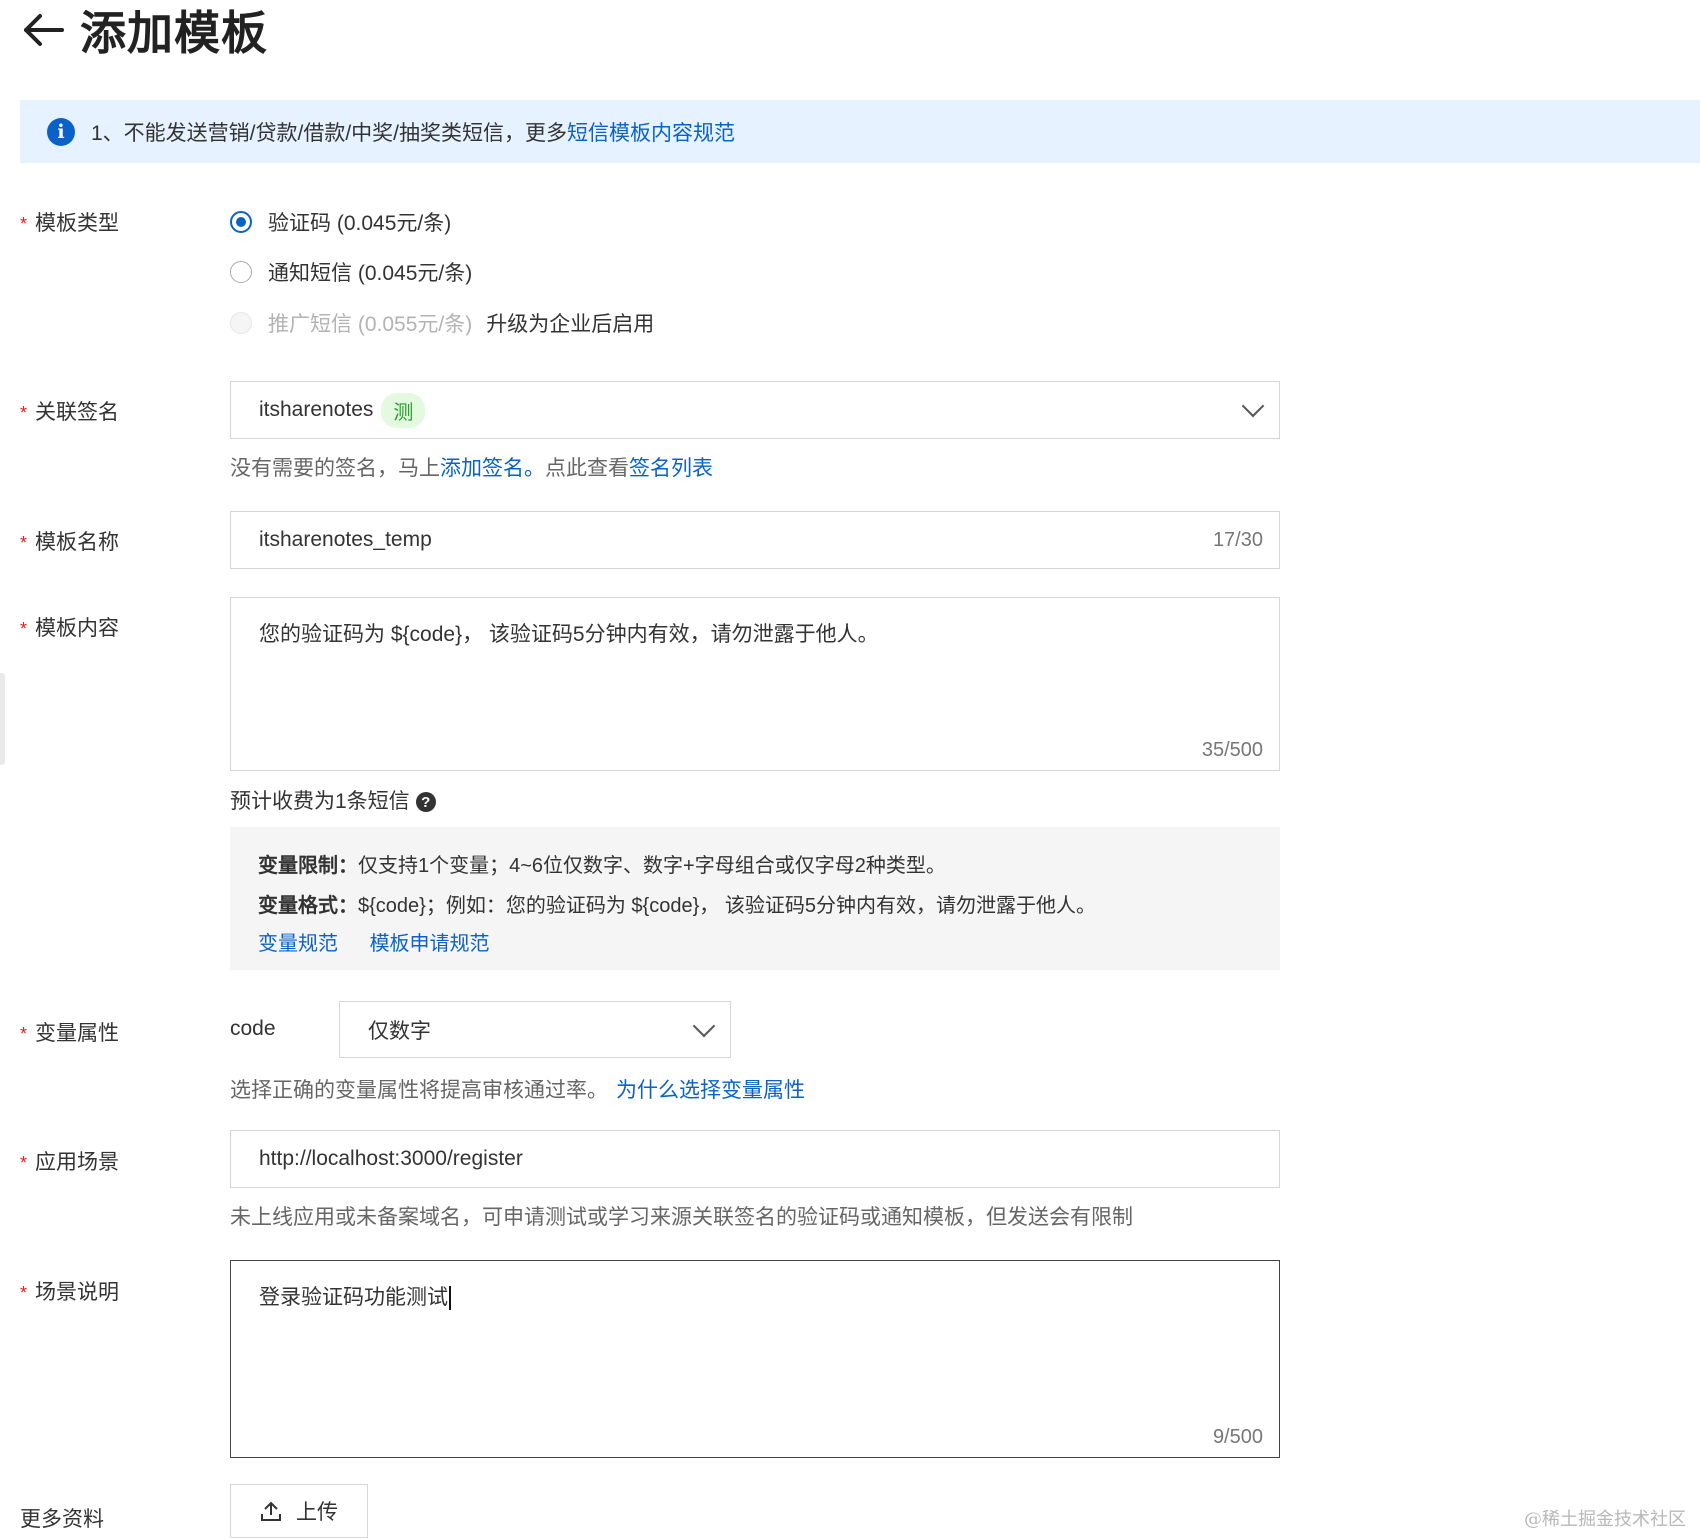 This screenshot has width=1700, height=1538. I want to click on scenario-input: http://localhost:3000/register, so click(755, 1159).